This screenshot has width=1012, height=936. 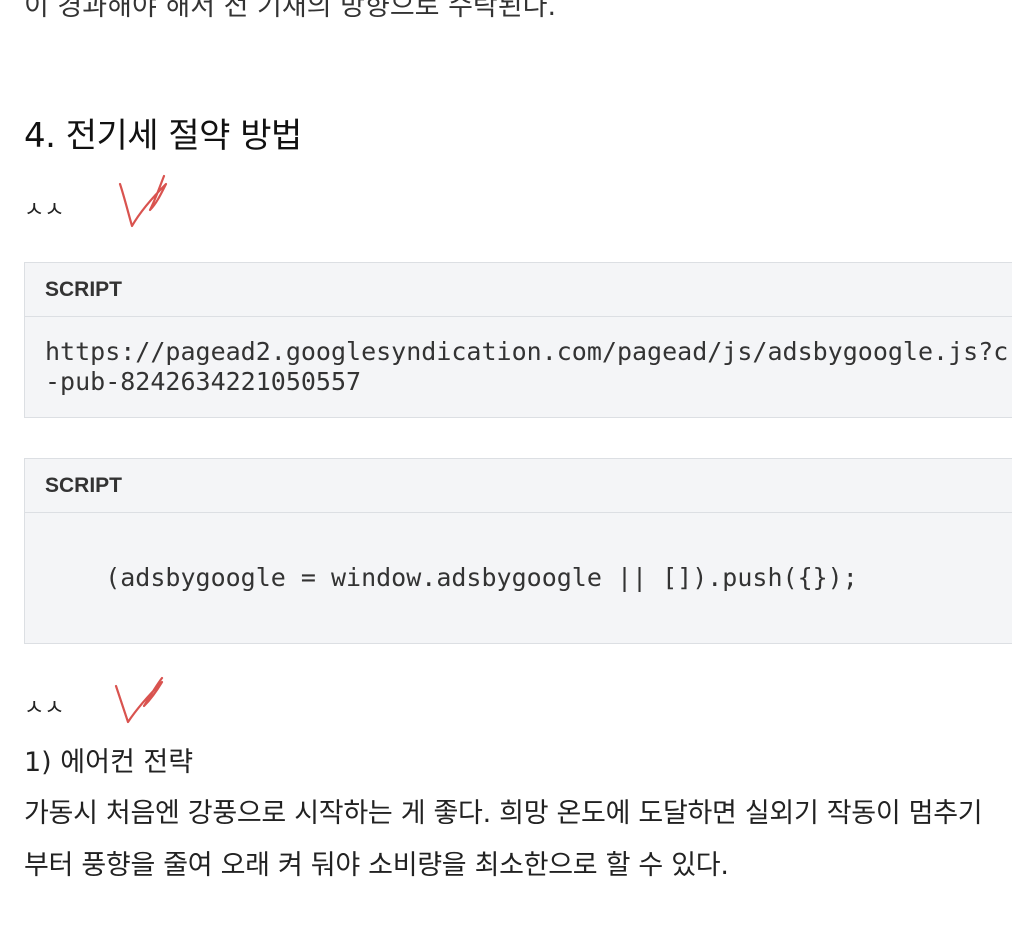 What do you see at coordinates (203, 381) in the screenshot?
I see `code-line: -pub-8242634221050557` at bounding box center [203, 381].